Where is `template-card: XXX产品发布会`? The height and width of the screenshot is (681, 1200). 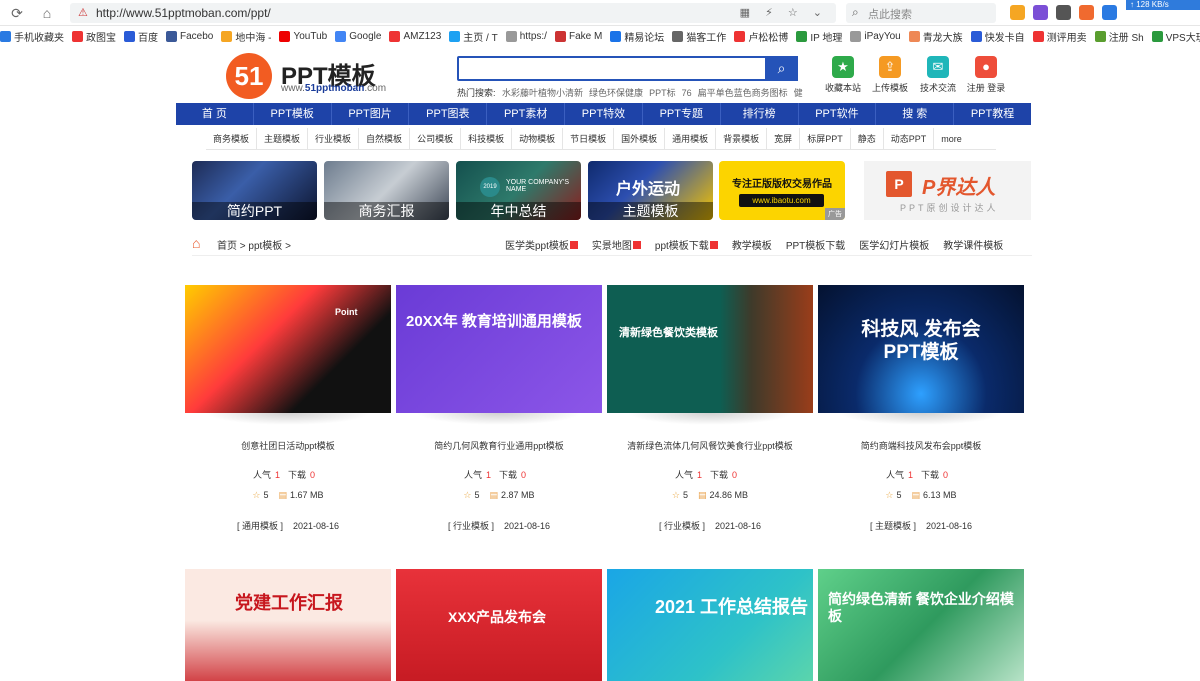 template-card: XXX产品发布会 is located at coordinates (499, 625).